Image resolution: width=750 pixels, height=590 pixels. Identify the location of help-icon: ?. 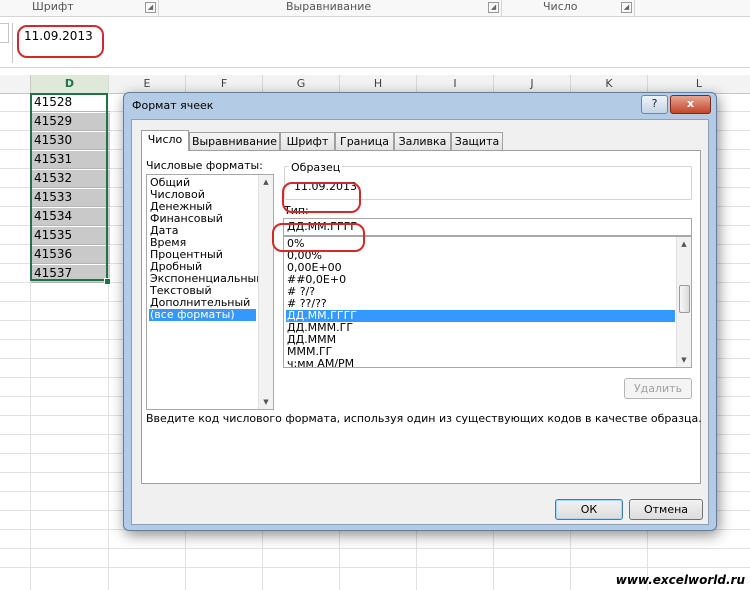
(654, 103).